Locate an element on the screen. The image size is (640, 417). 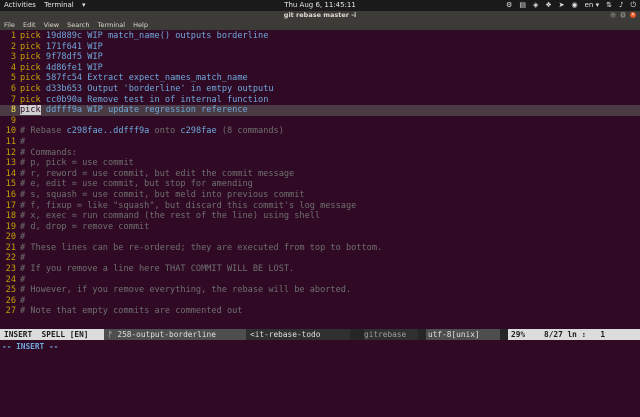
line-number: 6 is located at coordinates (13, 88).